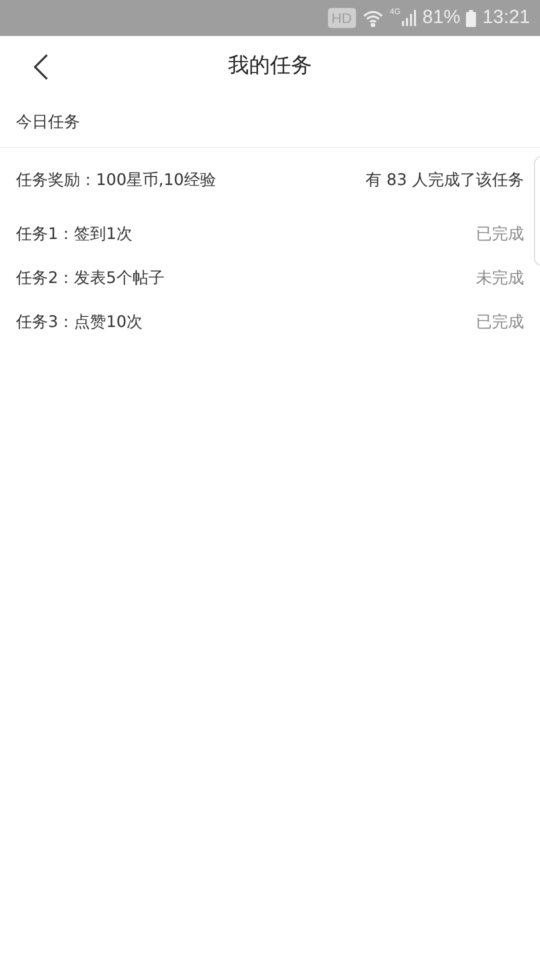 The image size is (540, 960). What do you see at coordinates (116, 180) in the screenshot?
I see `reward-label: 任务奖励：100星币,10经验` at bounding box center [116, 180].